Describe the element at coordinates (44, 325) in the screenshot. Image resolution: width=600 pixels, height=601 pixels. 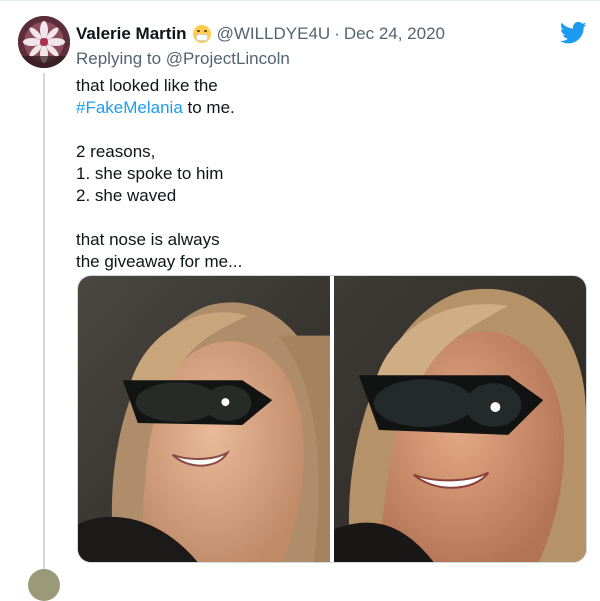
I see `thread-line` at that location.